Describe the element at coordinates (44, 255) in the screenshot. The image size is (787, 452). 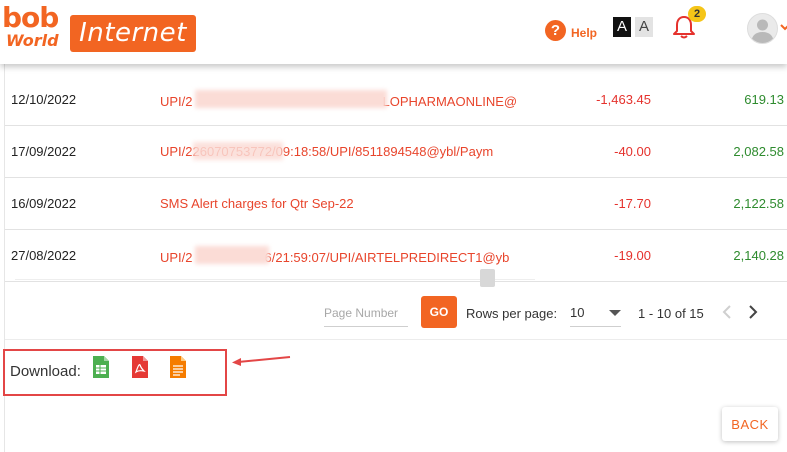
I see `txn-date: 27/08/2022` at that location.